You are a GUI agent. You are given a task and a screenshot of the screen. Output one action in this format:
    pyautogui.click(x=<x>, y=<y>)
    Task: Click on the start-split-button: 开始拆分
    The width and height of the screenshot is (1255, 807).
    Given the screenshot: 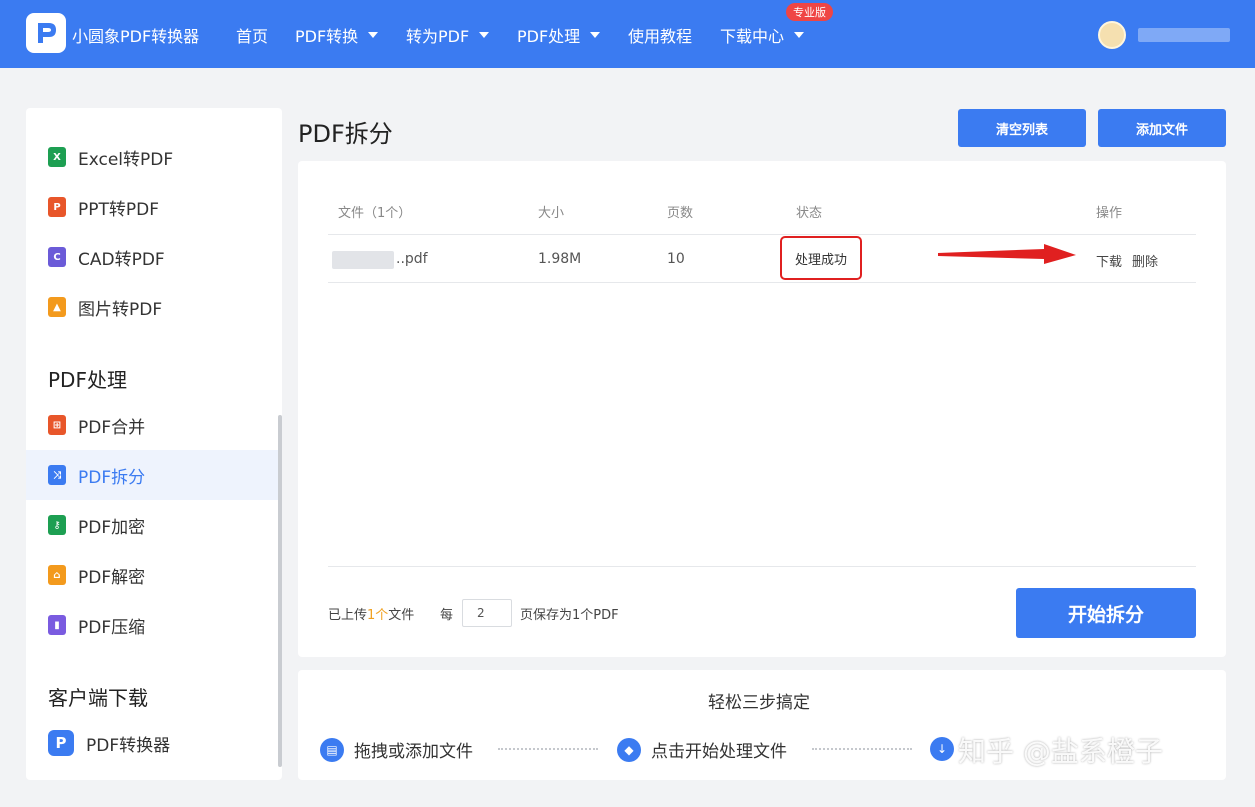 What is the action you would take?
    pyautogui.click(x=1106, y=613)
    